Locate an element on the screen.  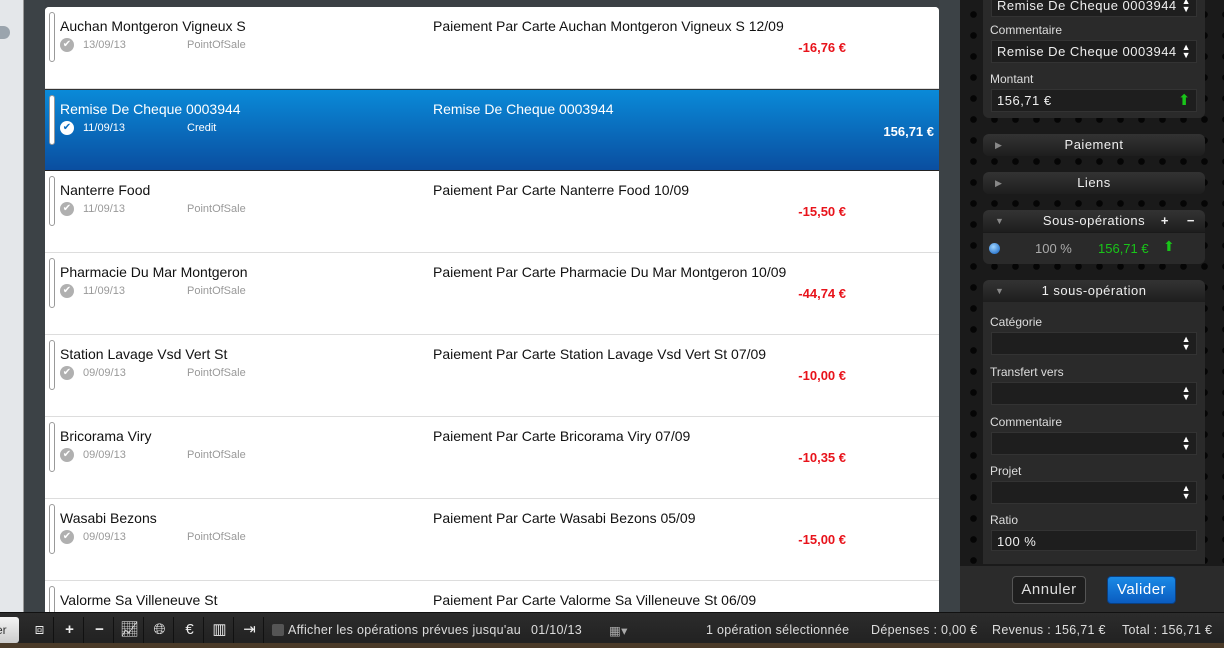
section-title: Paiement is located at coordinates (1094, 144).